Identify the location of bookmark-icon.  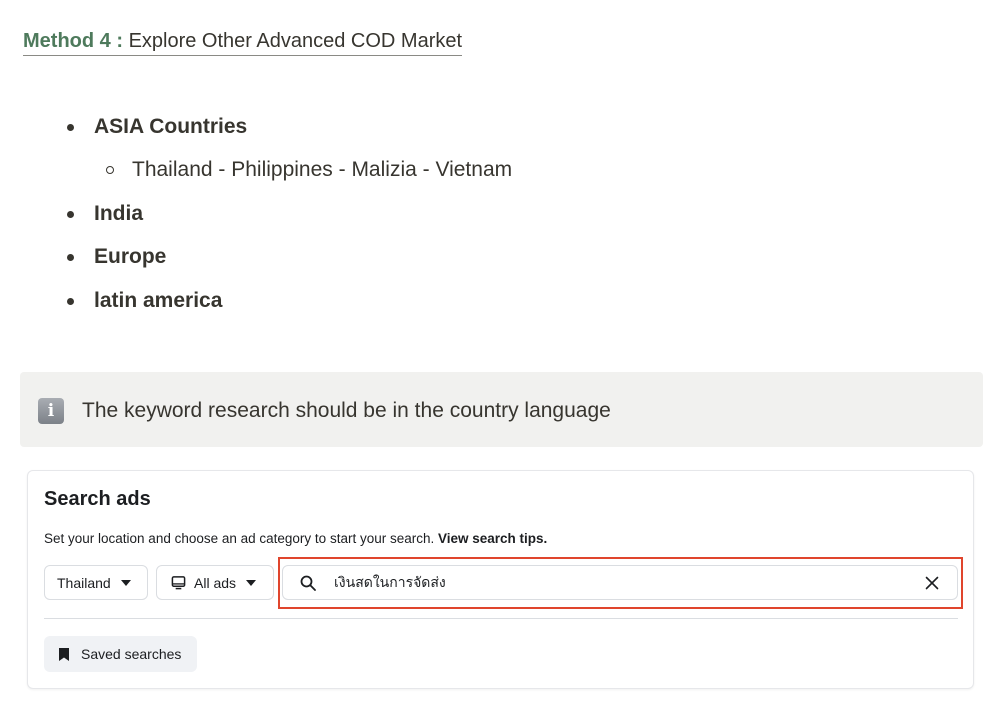
(64, 654).